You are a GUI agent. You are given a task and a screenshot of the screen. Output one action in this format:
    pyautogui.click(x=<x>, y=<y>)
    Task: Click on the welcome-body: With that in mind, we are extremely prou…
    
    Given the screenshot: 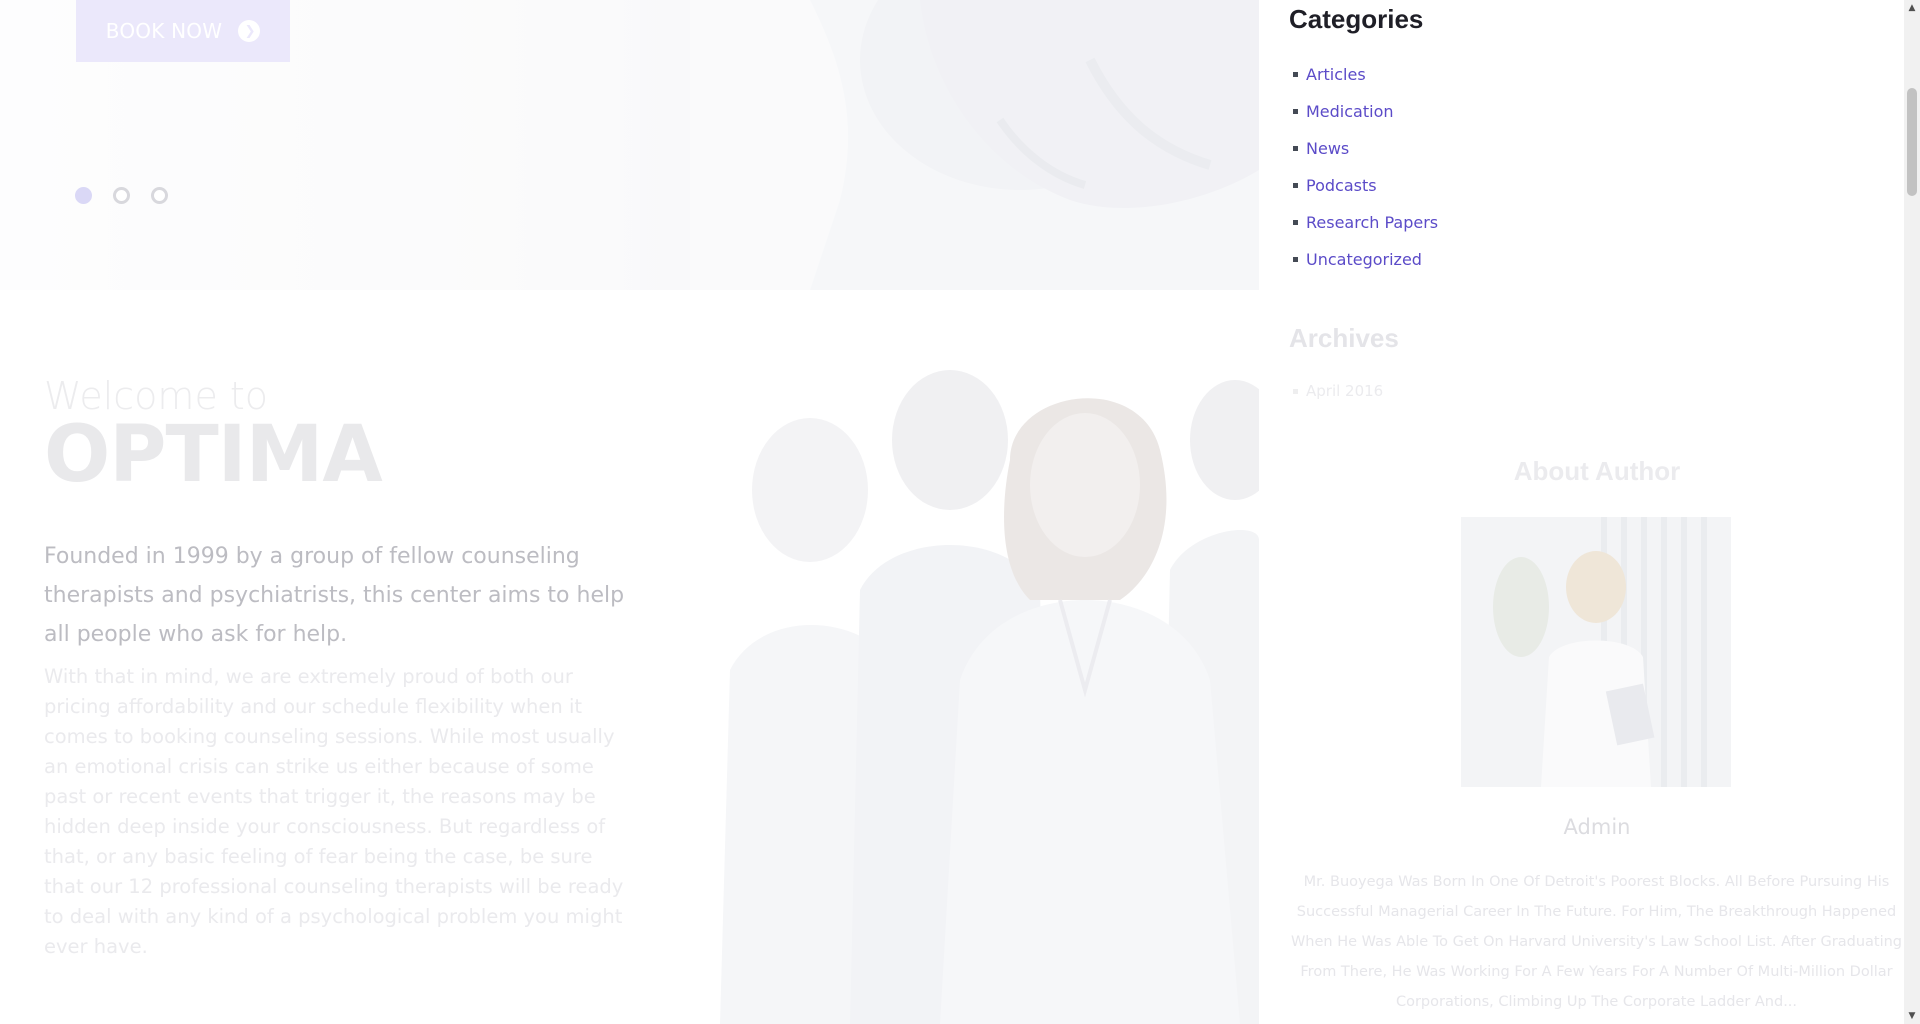 What is the action you would take?
    pyautogui.click(x=334, y=811)
    